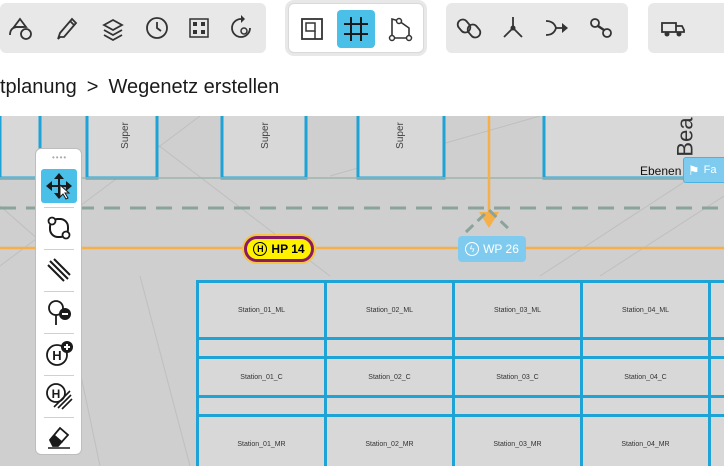  Describe the element at coordinates (59, 228) in the screenshot. I see `node-loop-icon` at that location.